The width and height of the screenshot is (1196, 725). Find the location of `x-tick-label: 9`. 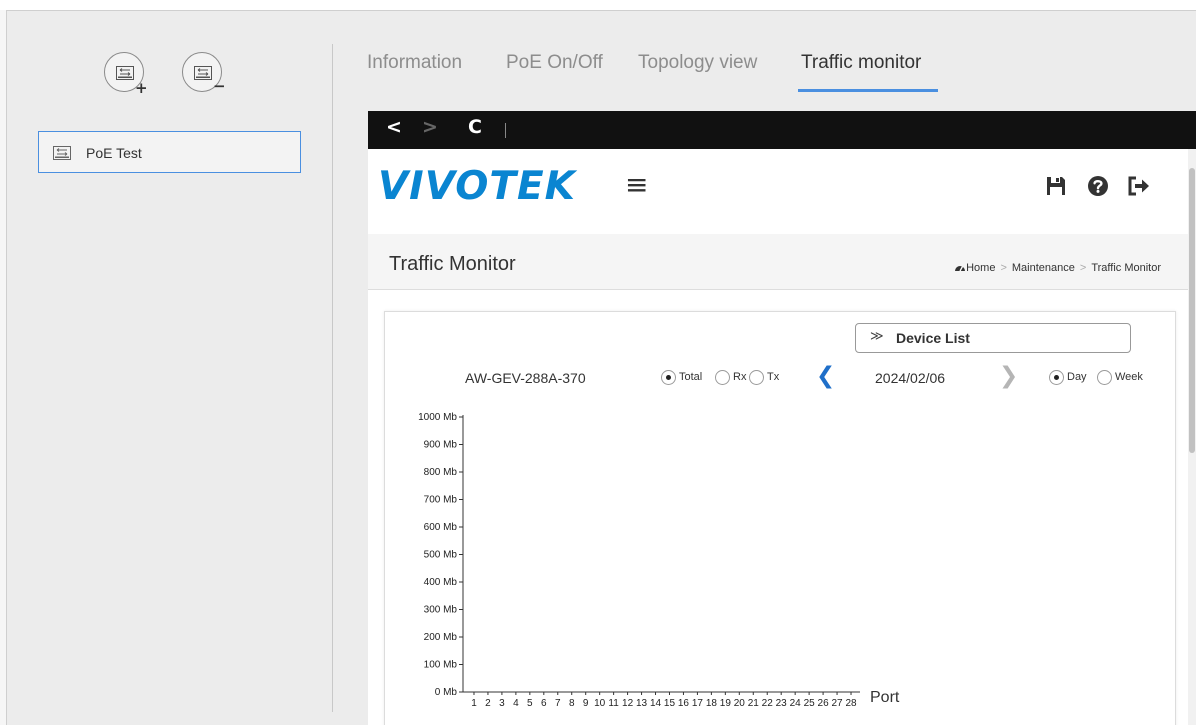

x-tick-label: 9 is located at coordinates (586, 703).